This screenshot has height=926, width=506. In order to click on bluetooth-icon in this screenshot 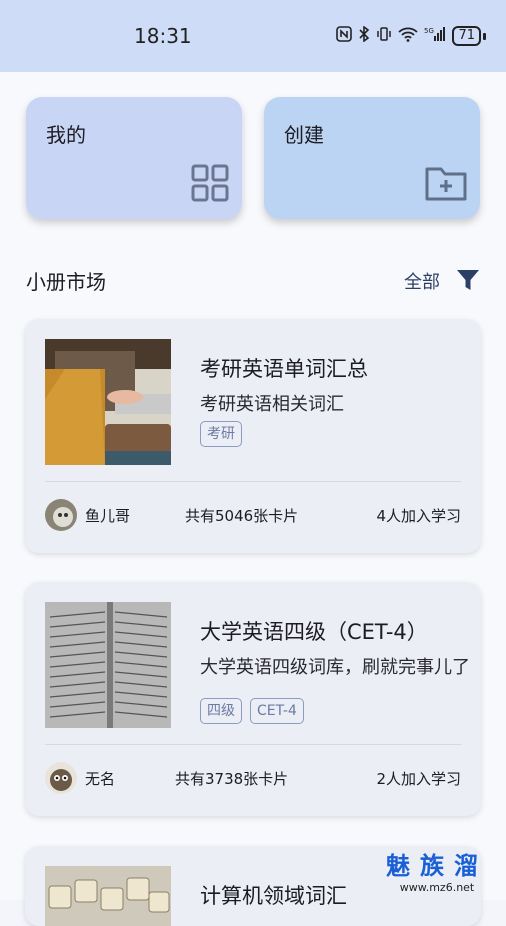, I will do `click(364, 35)`.